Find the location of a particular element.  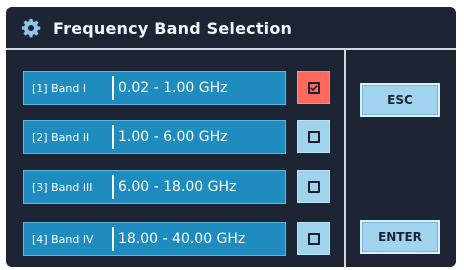

gear-icon is located at coordinates (31, 28).